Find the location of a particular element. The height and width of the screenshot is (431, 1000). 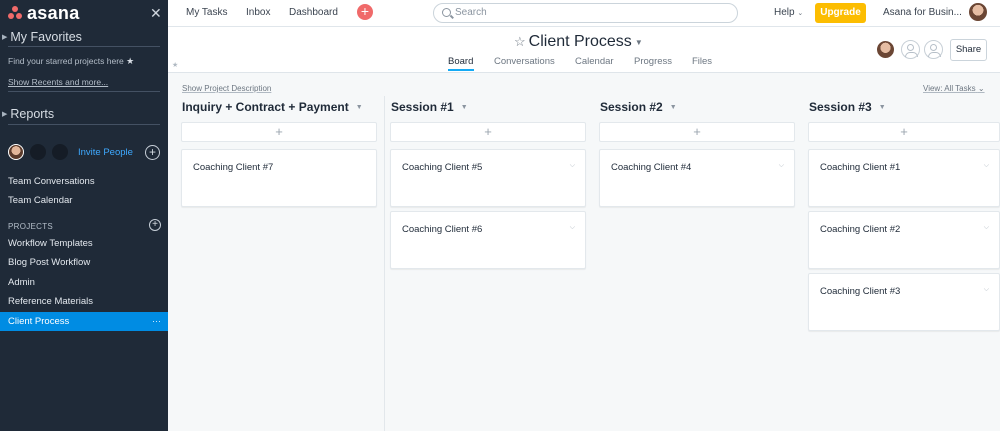

column-title: Session #1 ▼ is located at coordinates (429, 107).